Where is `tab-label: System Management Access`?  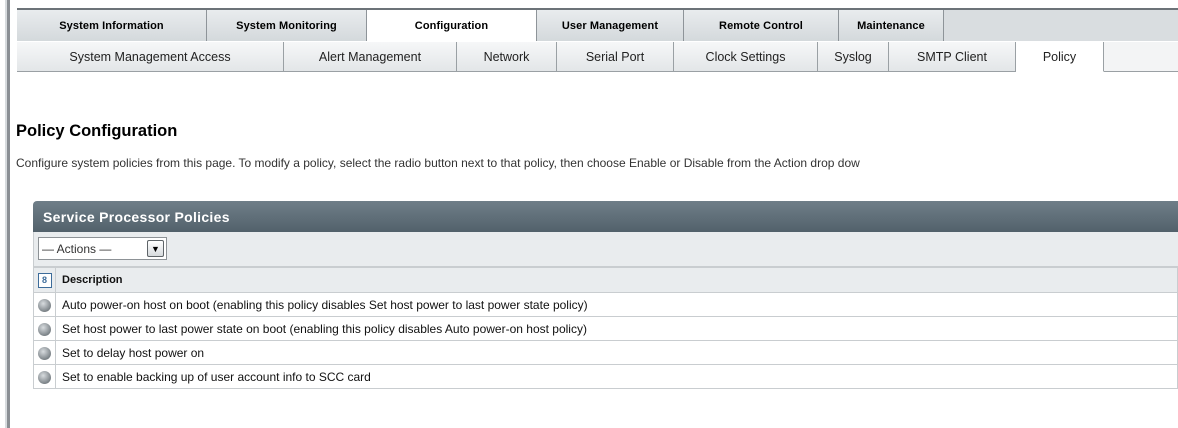
tab-label: System Management Access is located at coordinates (150, 56).